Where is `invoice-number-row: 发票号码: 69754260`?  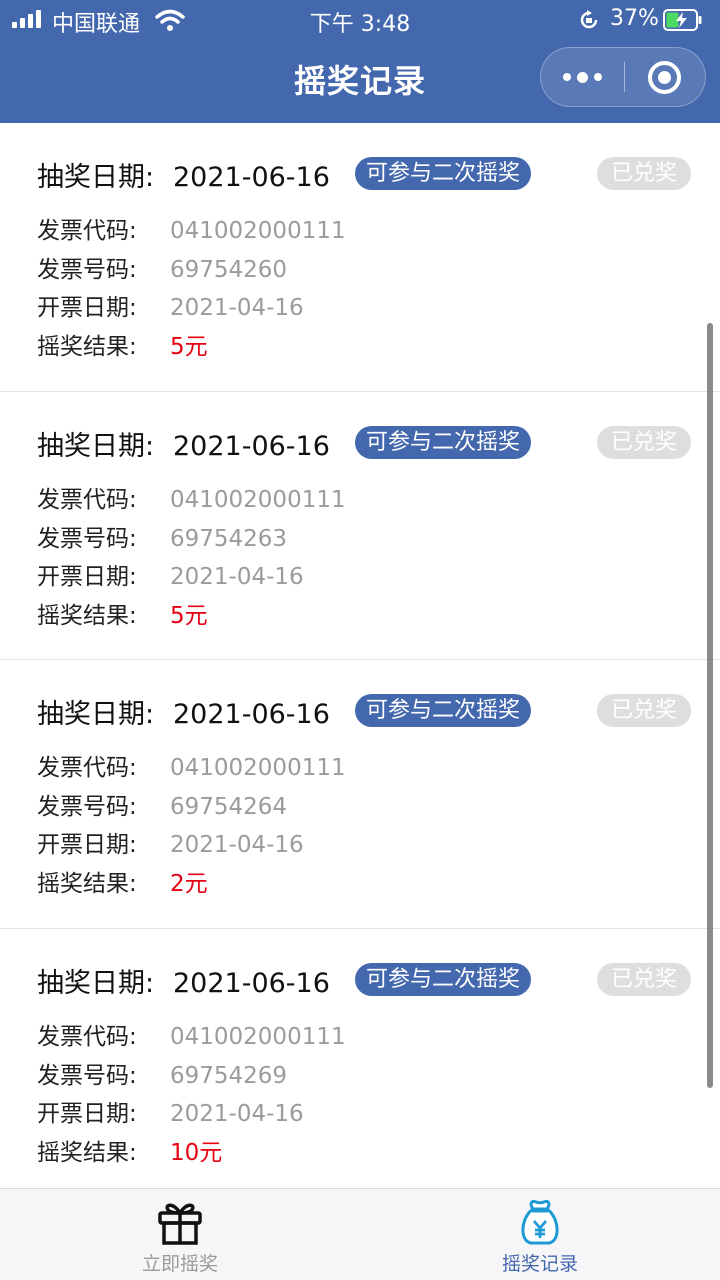 invoice-number-row: 发票号码: 69754260 is located at coordinates (162, 267).